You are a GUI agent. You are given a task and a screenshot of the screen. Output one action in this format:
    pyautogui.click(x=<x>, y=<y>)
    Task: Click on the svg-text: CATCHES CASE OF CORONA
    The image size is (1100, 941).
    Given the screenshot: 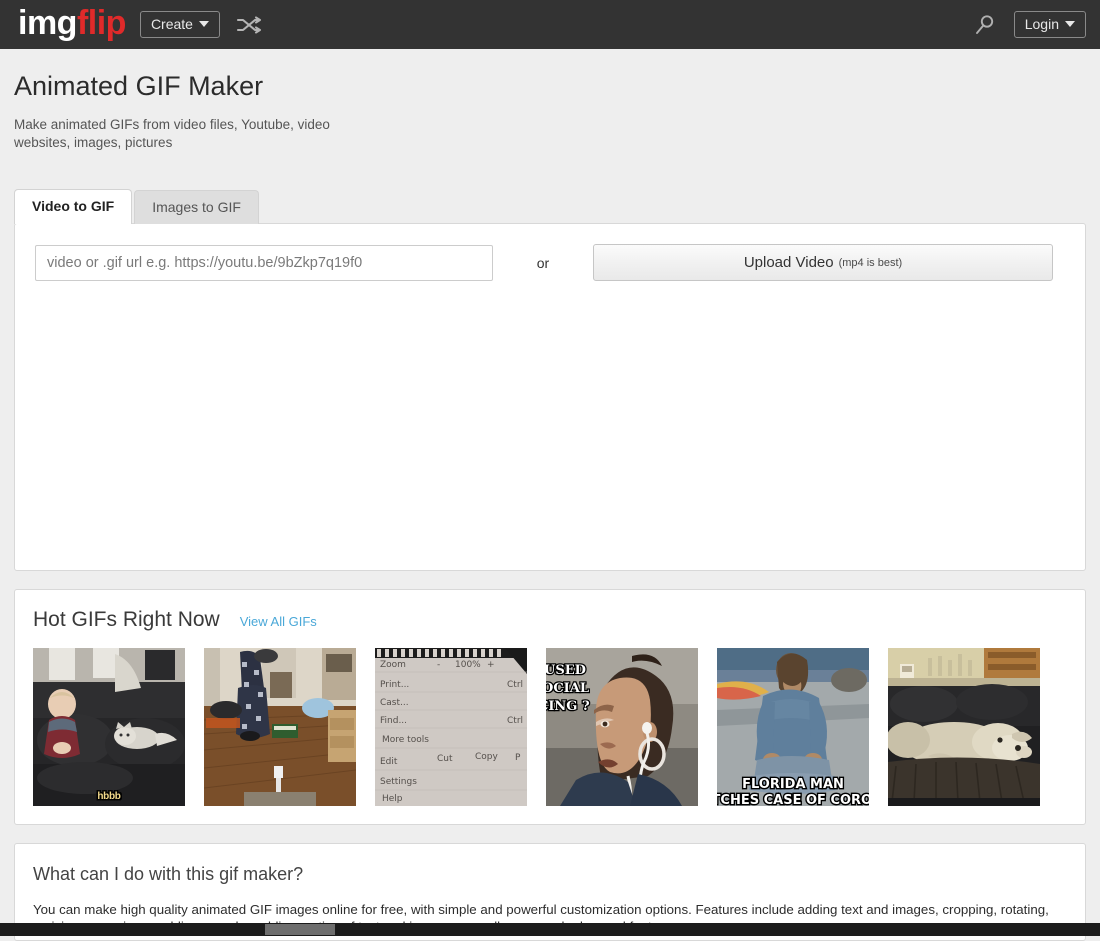 What is the action you would take?
    pyautogui.click(x=793, y=799)
    